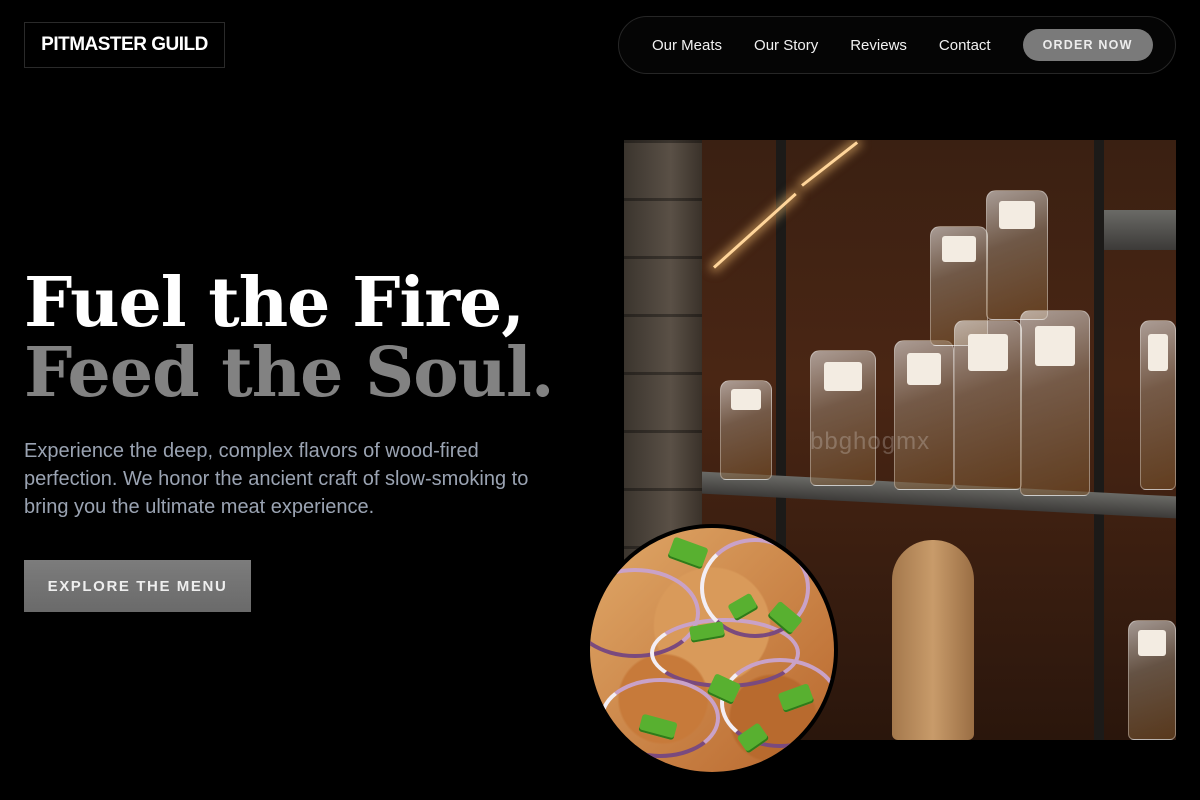  What do you see at coordinates (274, 303) in the screenshot?
I see `hero-headline-line1: Fuel the Fire,` at bounding box center [274, 303].